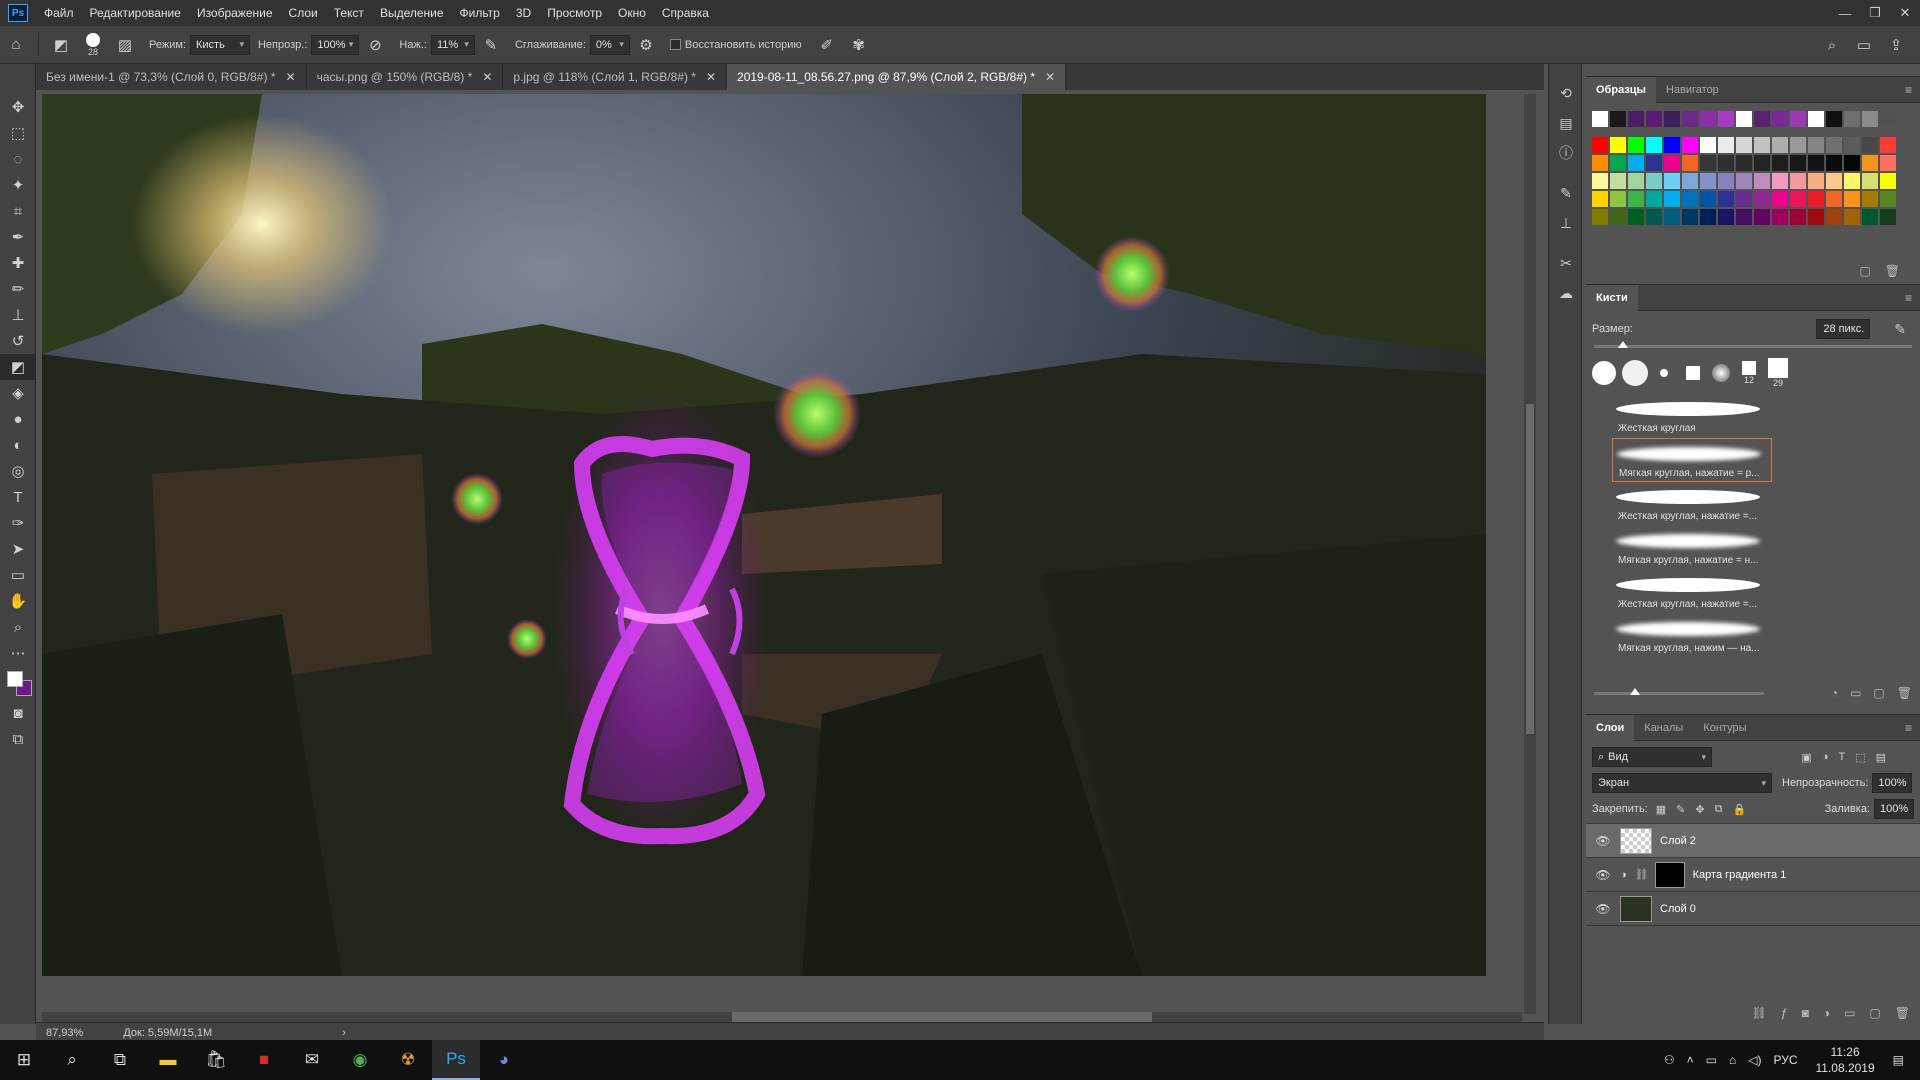 This screenshot has width=1920, height=1080. What do you see at coordinates (452, 44) in the screenshot?
I see `pressure-field: 11% ▾` at bounding box center [452, 44].